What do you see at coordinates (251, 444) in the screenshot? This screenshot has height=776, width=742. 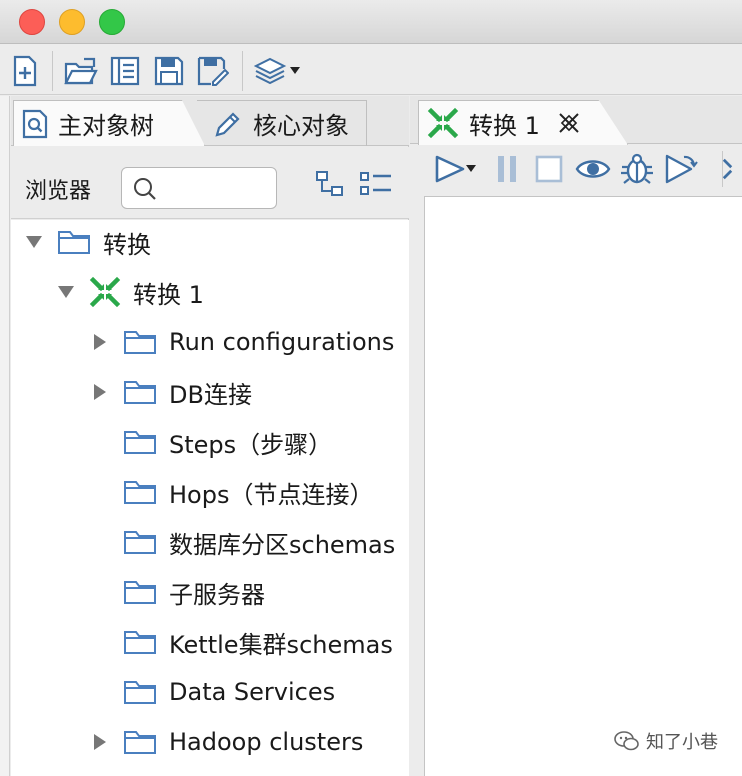 I see `tree-node-label: Steps（步骤）` at bounding box center [251, 444].